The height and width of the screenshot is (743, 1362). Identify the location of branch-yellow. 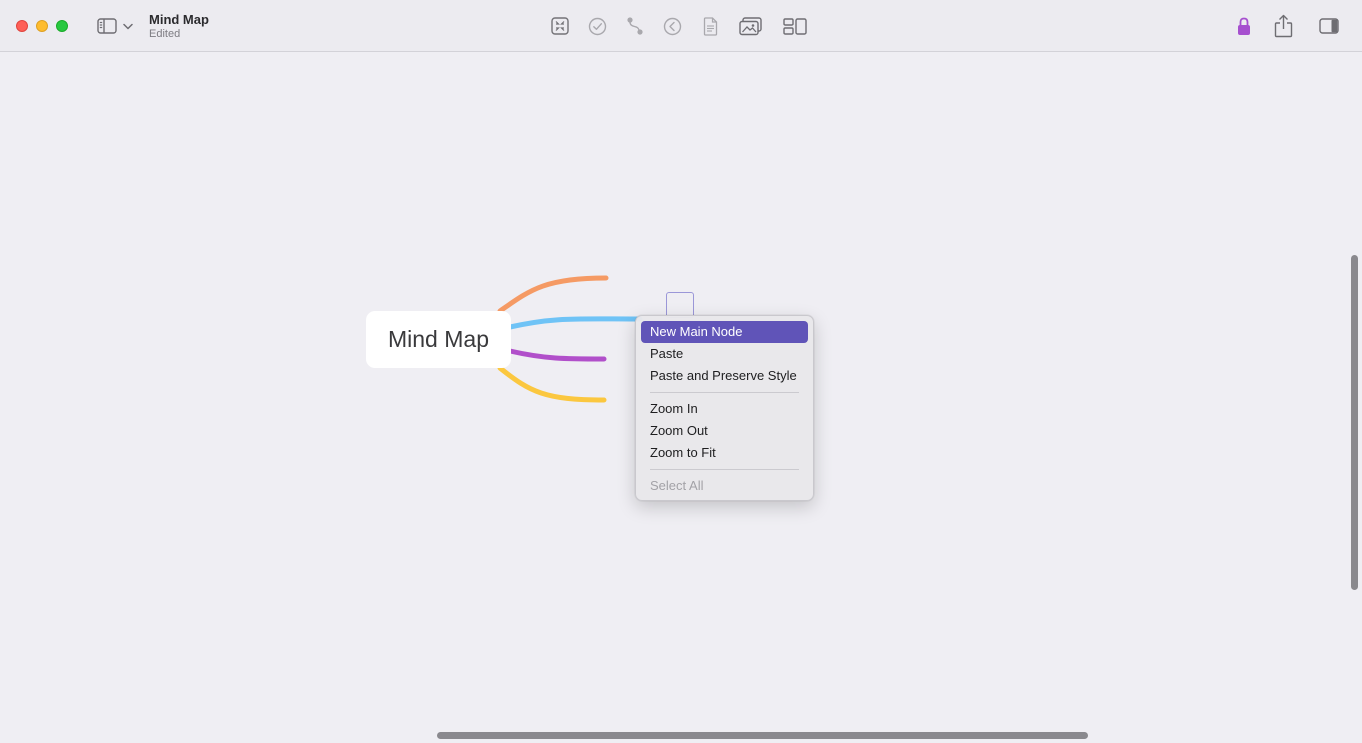
(552, 384).